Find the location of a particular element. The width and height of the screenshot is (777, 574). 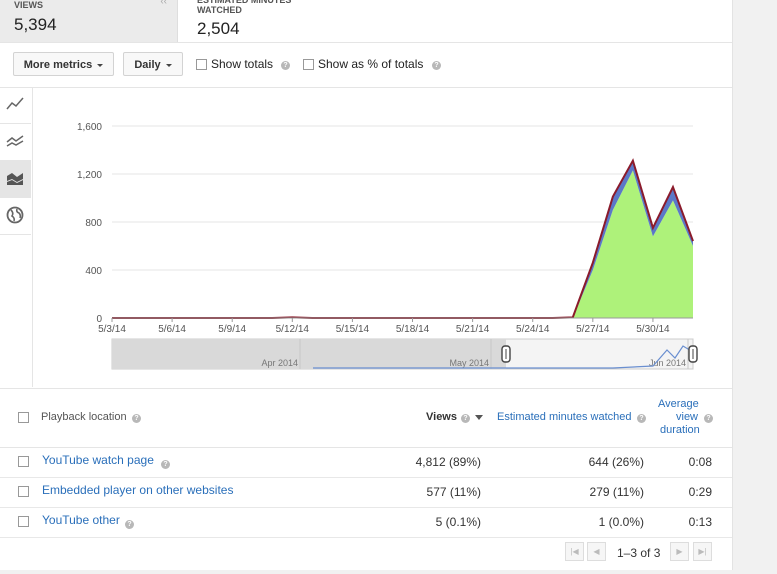

y-tick-label: 1,200 is located at coordinates (89, 175).